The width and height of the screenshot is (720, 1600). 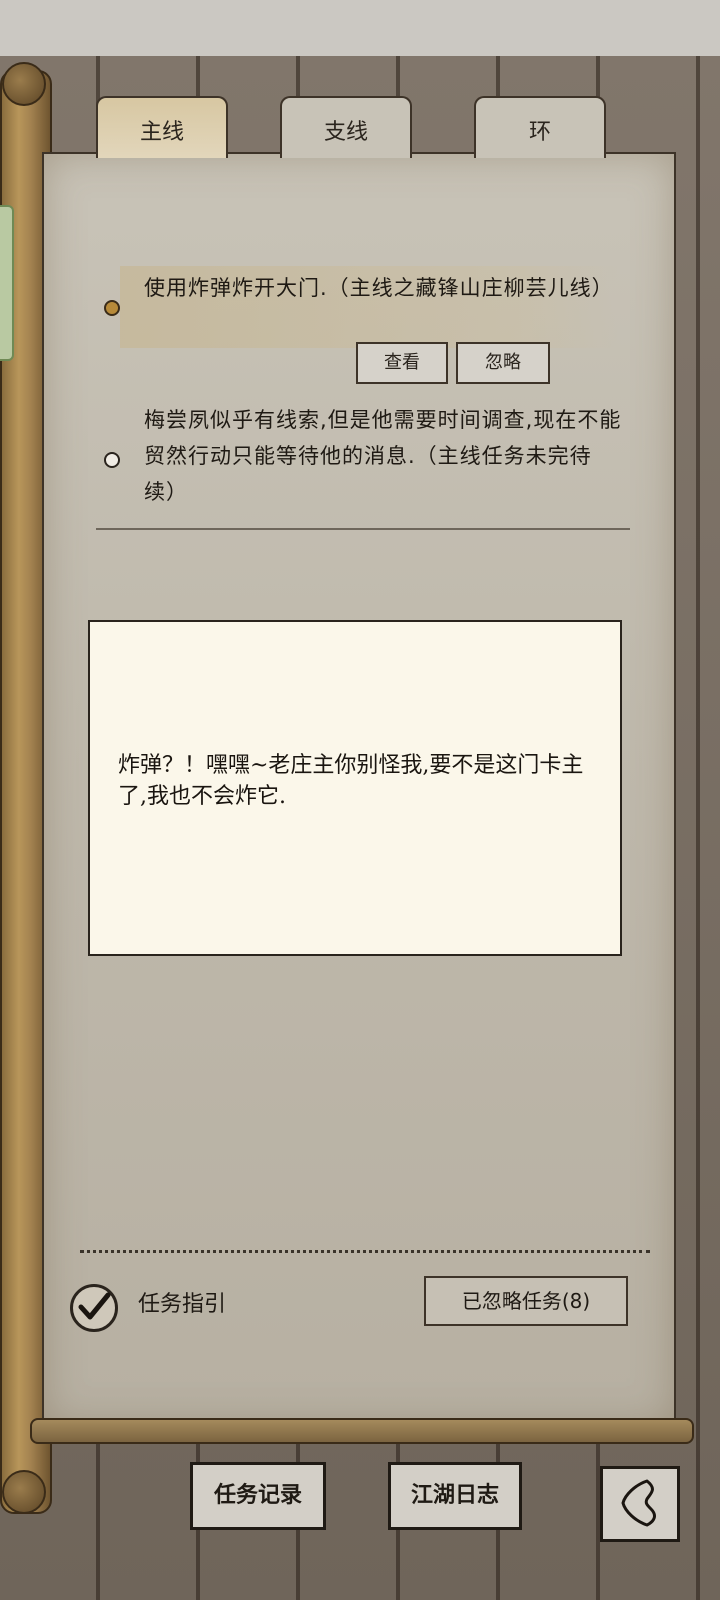 What do you see at coordinates (258, 1496) in the screenshot?
I see `task-record-button: 任务记录` at bounding box center [258, 1496].